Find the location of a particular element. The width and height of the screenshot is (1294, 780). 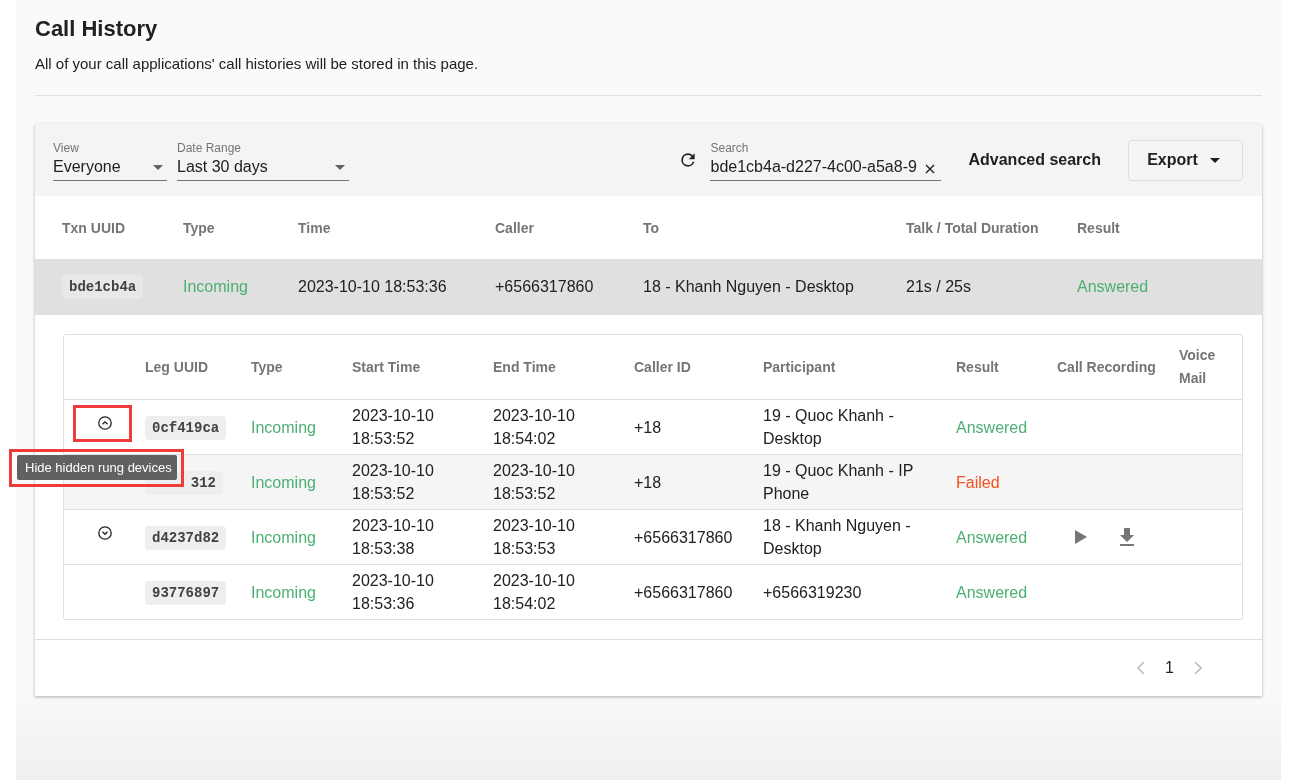

field-value: Everyone is located at coordinates (87, 167).